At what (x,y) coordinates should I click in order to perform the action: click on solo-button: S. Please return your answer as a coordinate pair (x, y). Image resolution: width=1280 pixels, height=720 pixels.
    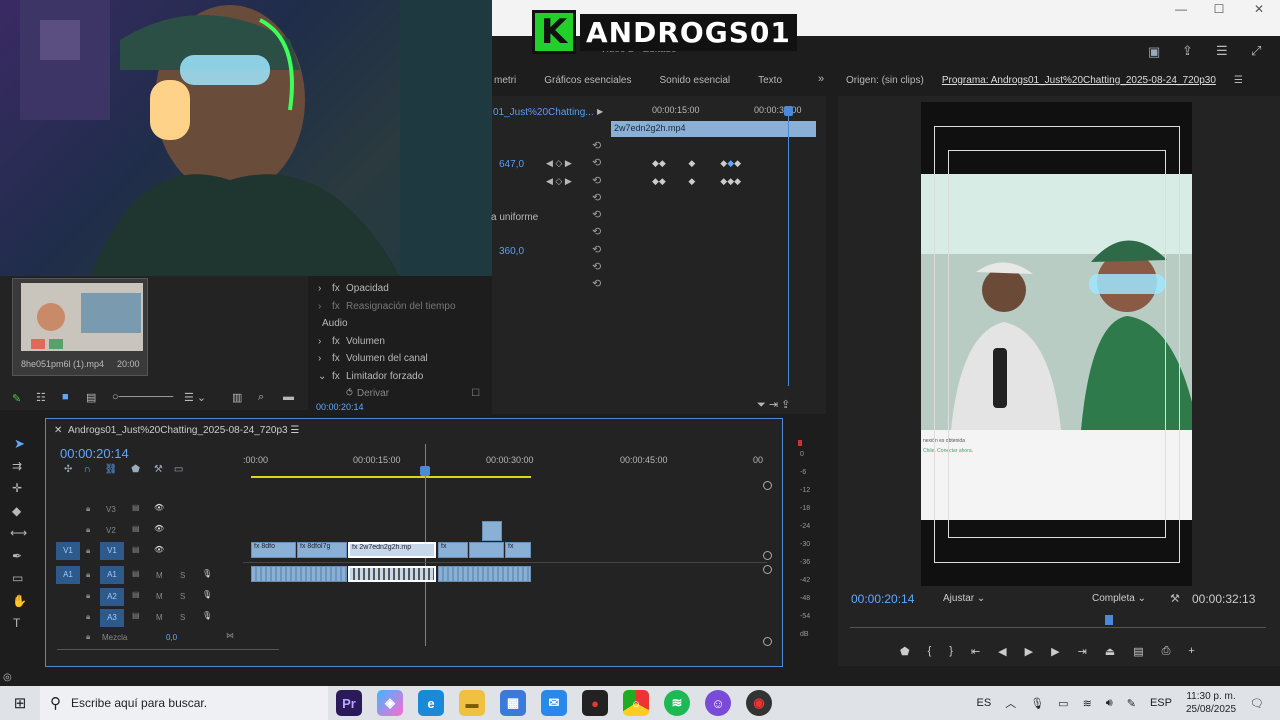
    Looking at the image, I should click on (182, 617).